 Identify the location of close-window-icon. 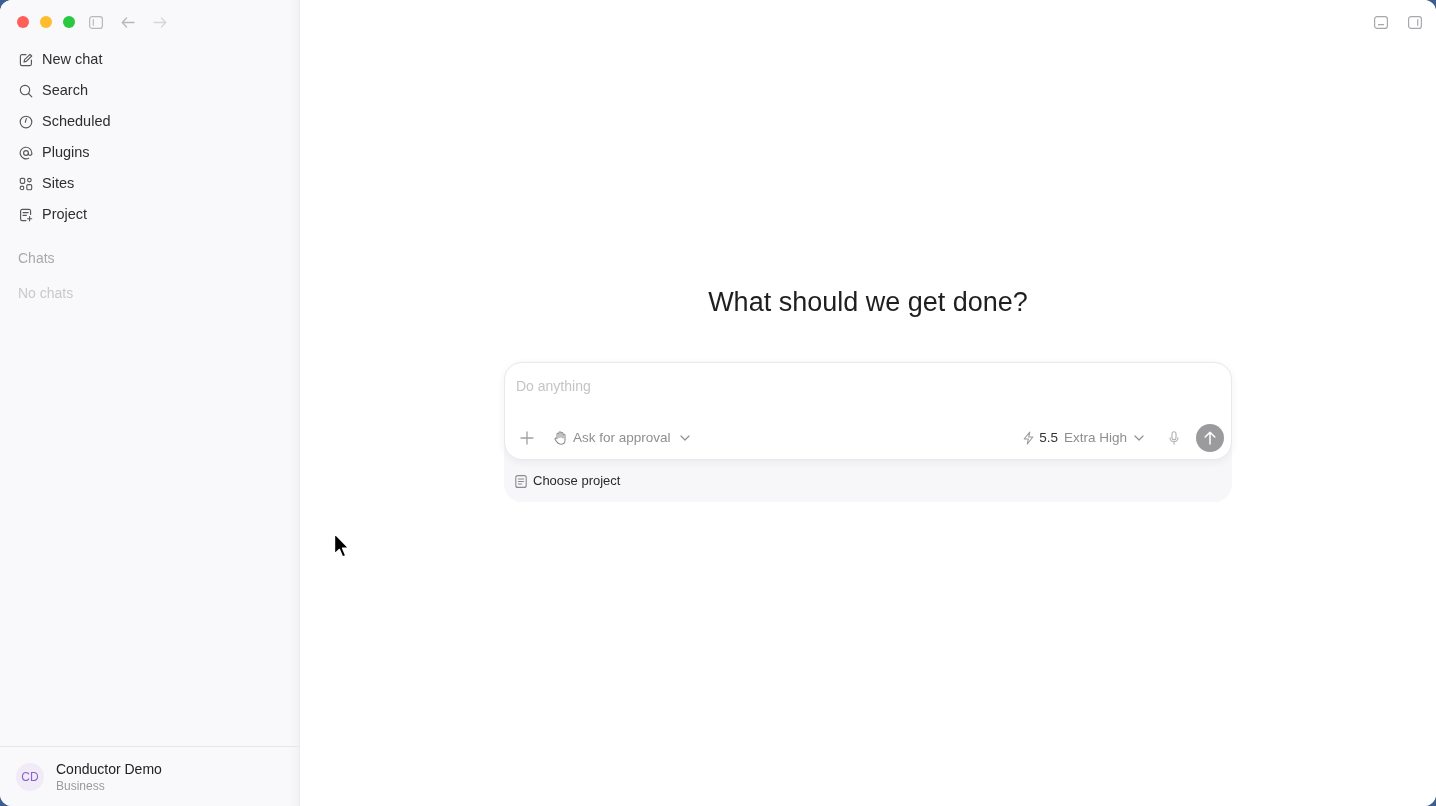
(23, 22).